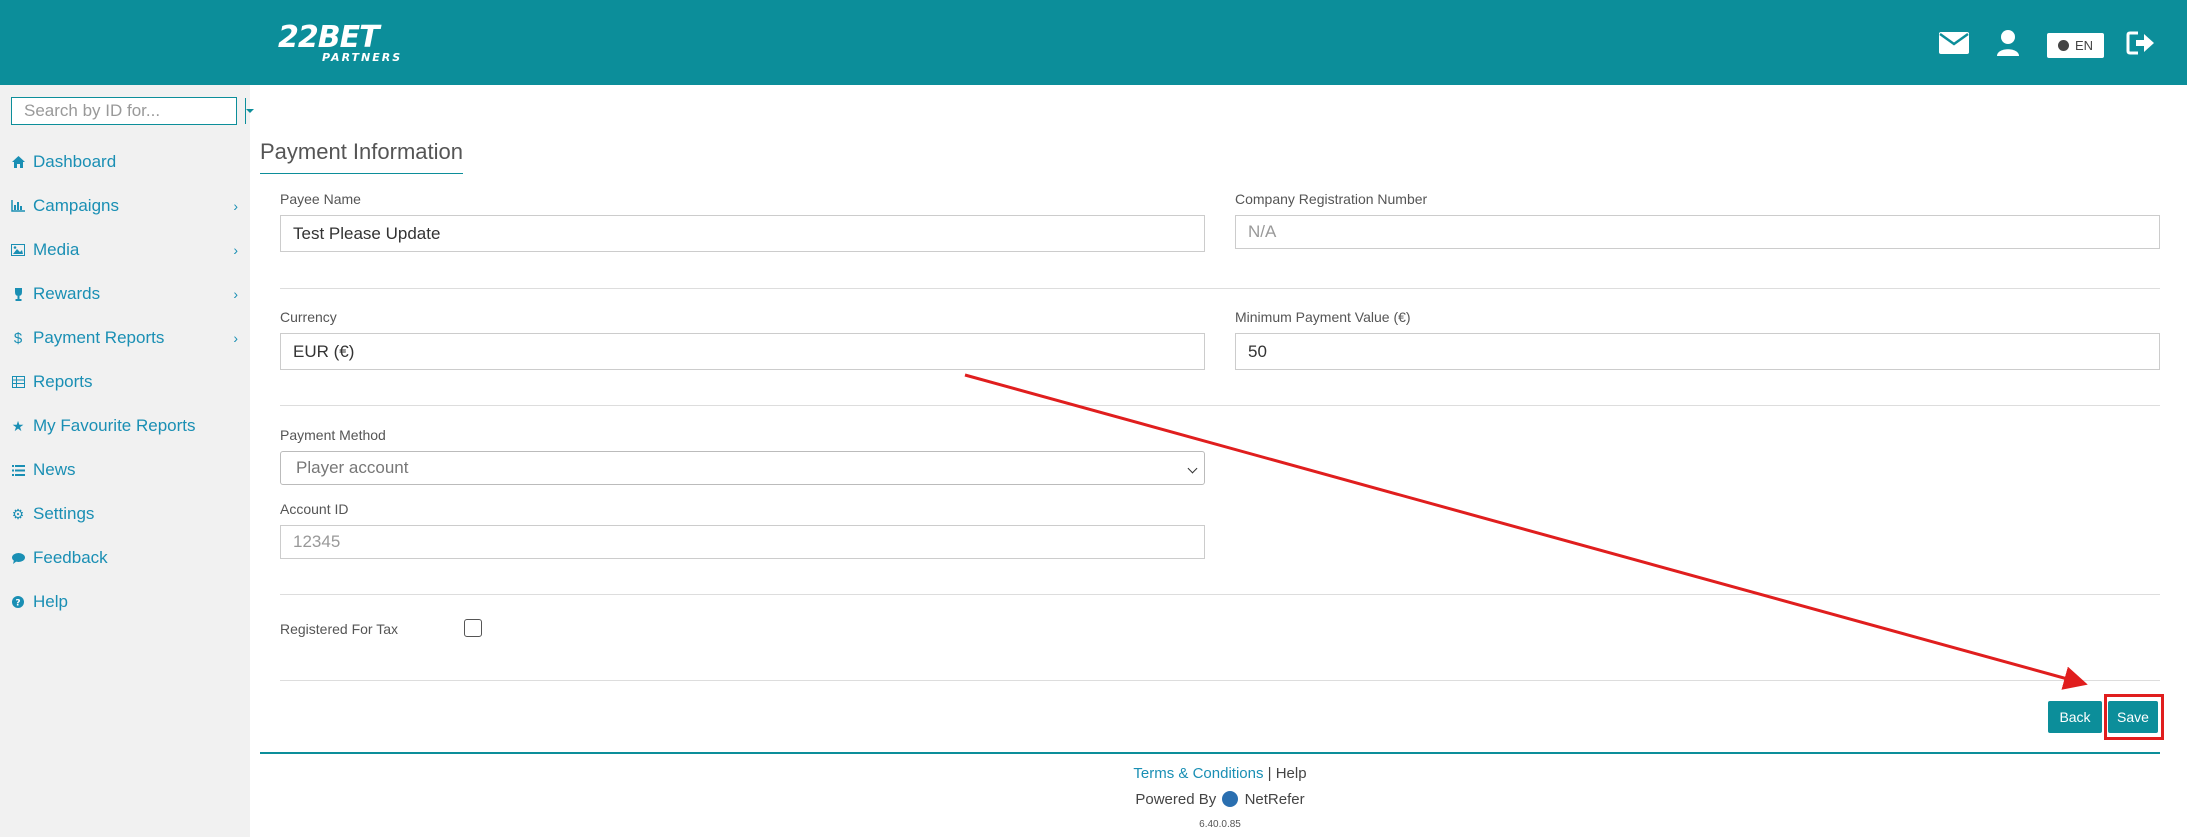 This screenshot has height=837, width=2187. What do you see at coordinates (742, 542) in the screenshot?
I see `account-id-field: 12345` at bounding box center [742, 542].